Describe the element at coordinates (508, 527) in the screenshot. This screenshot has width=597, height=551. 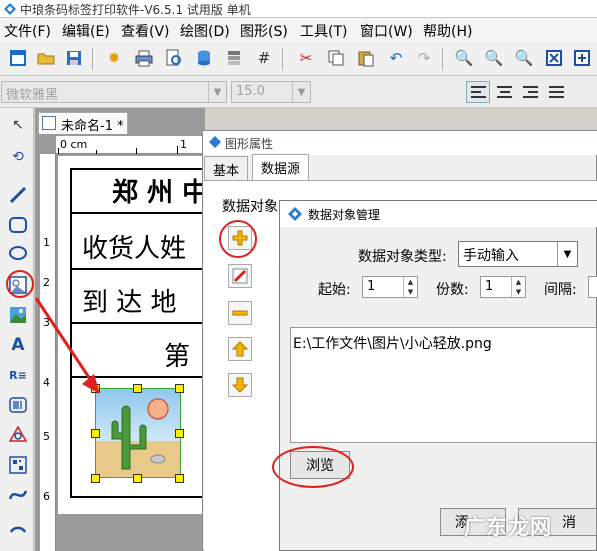
I see `watermark-text: 广东龙网` at that location.